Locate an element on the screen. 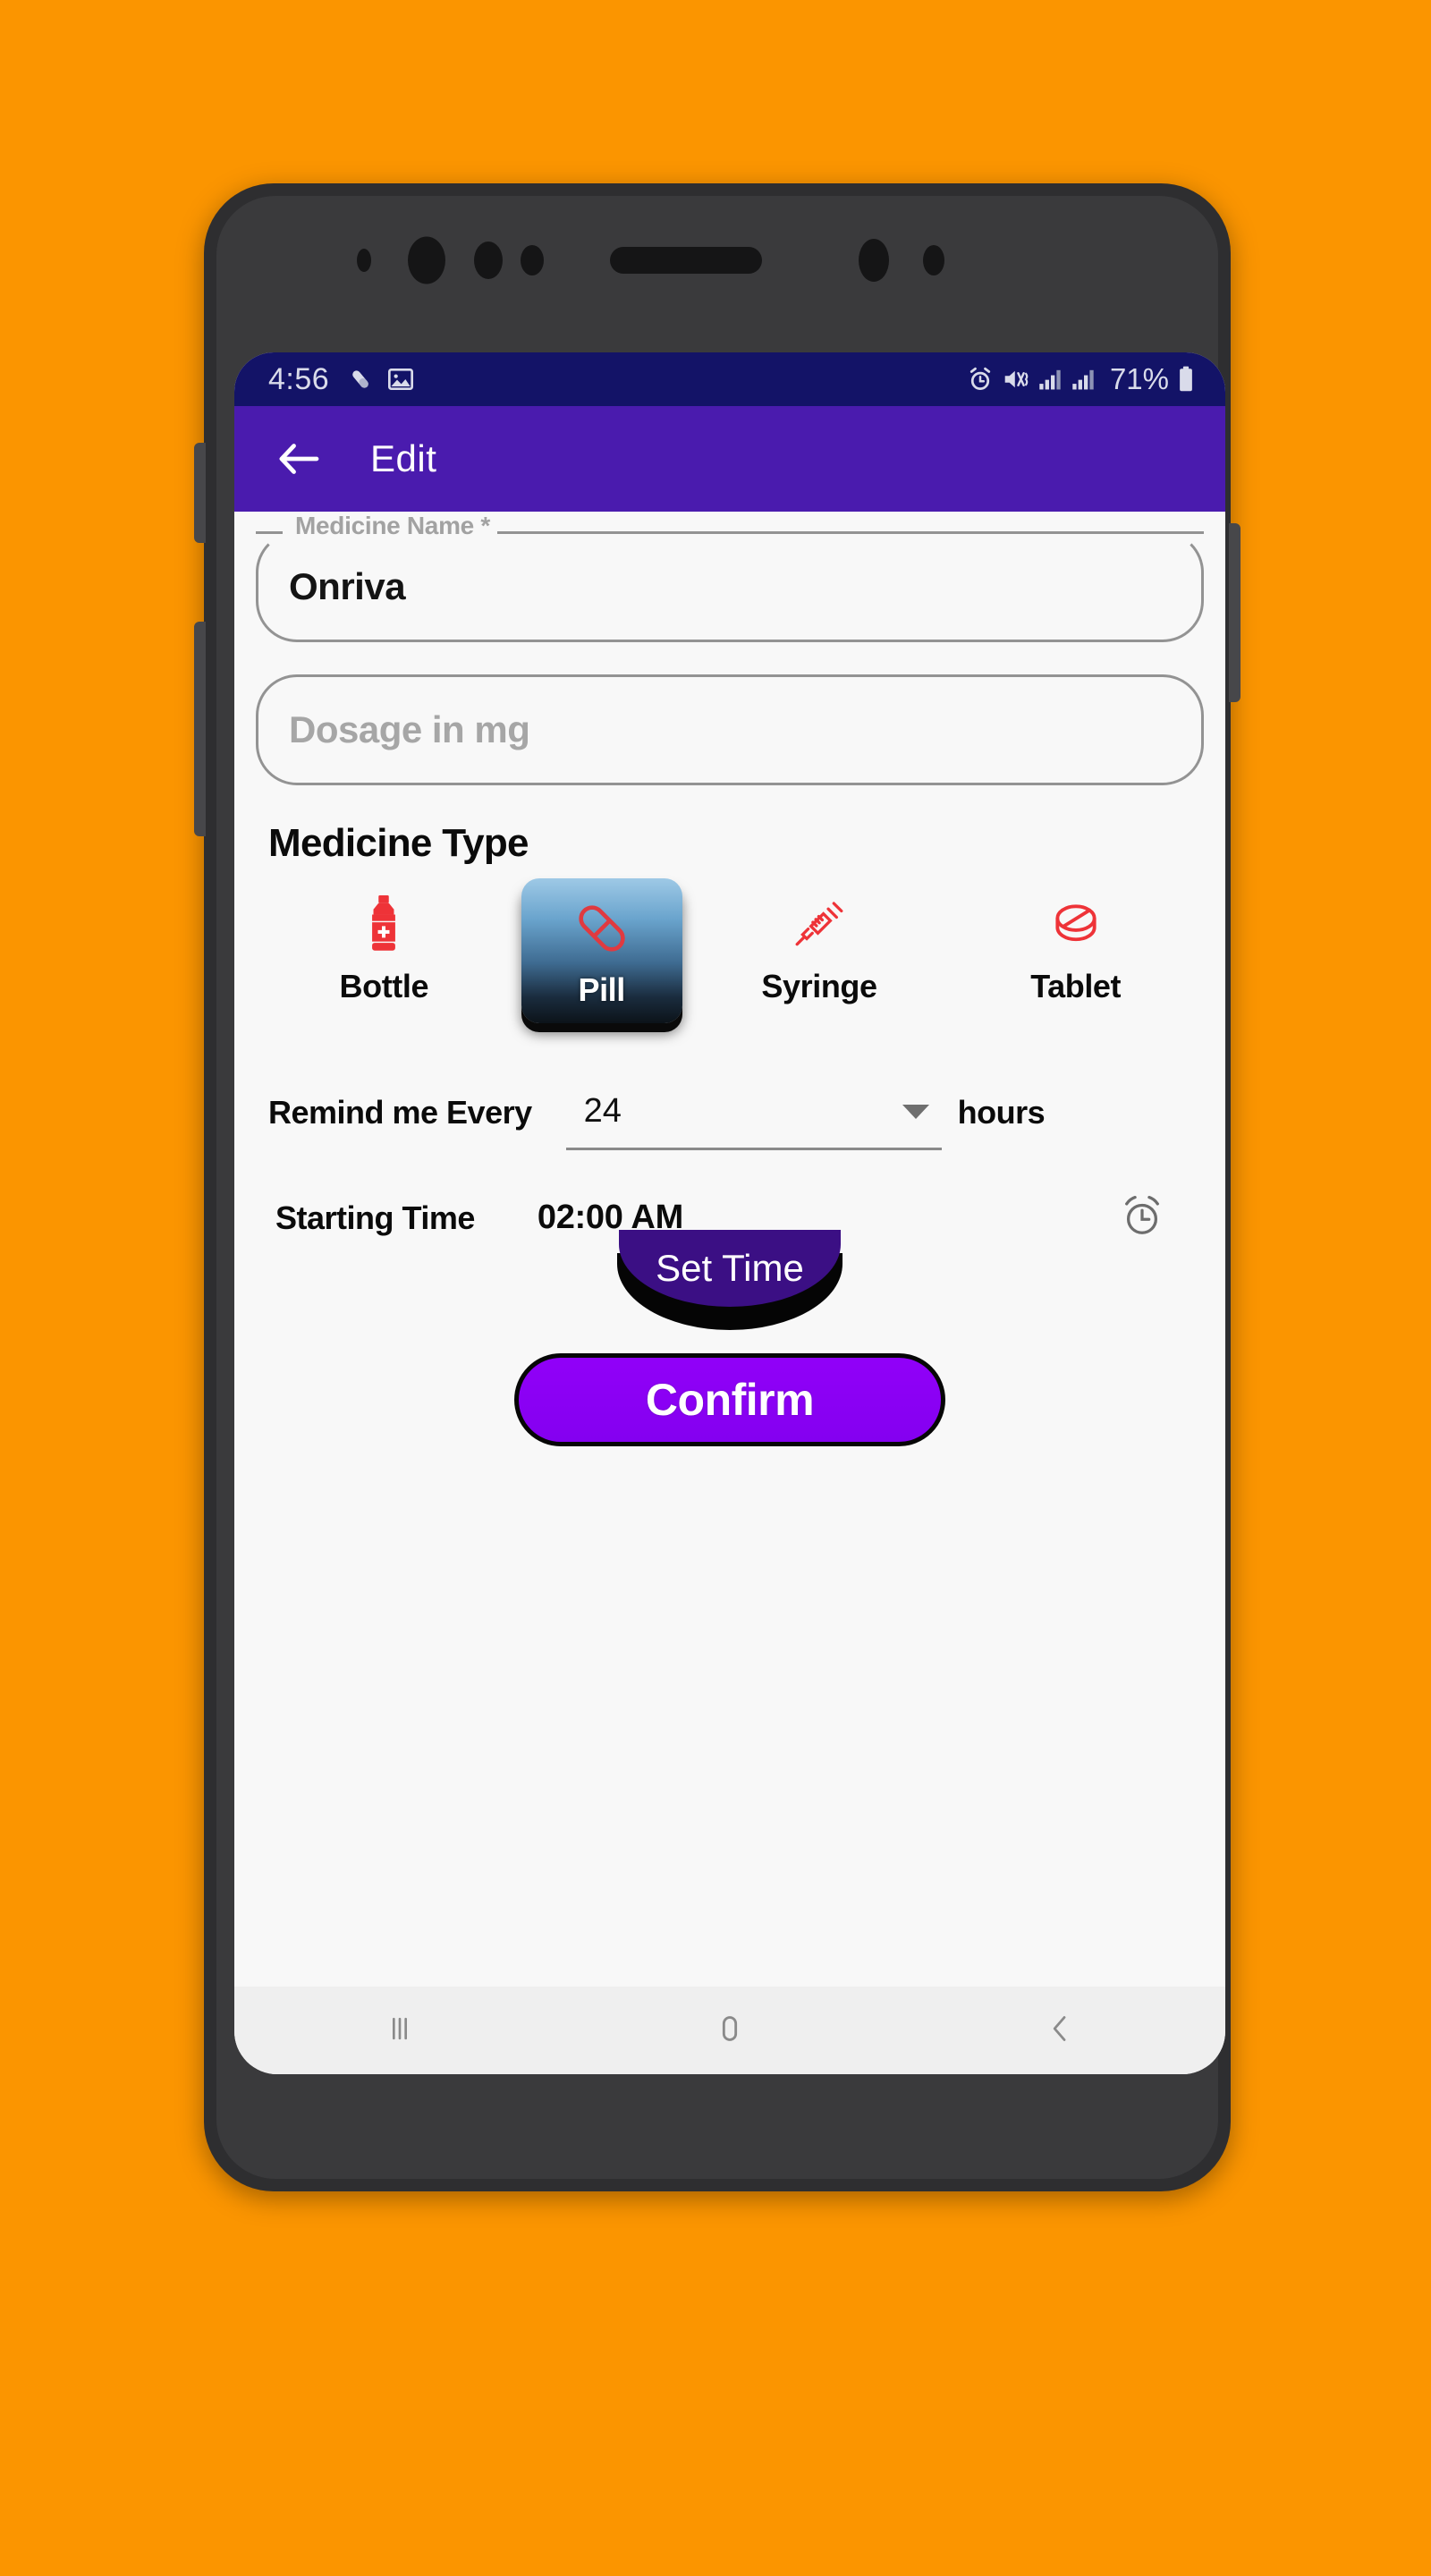  dosage-placeholder: Dosage in mg is located at coordinates (410, 729).